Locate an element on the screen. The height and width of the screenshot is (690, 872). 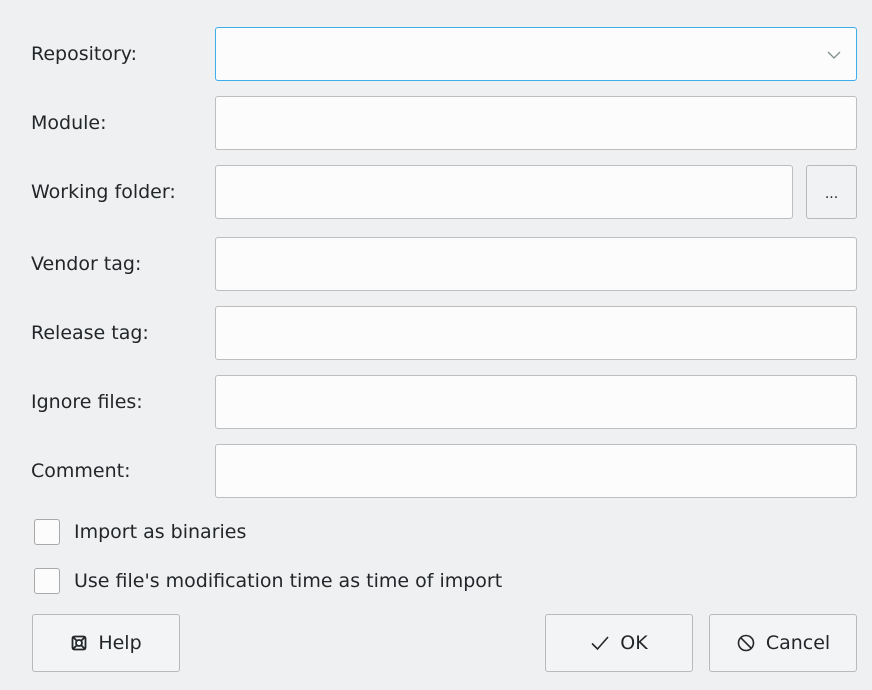
ok-button: OK is located at coordinates (619, 643).